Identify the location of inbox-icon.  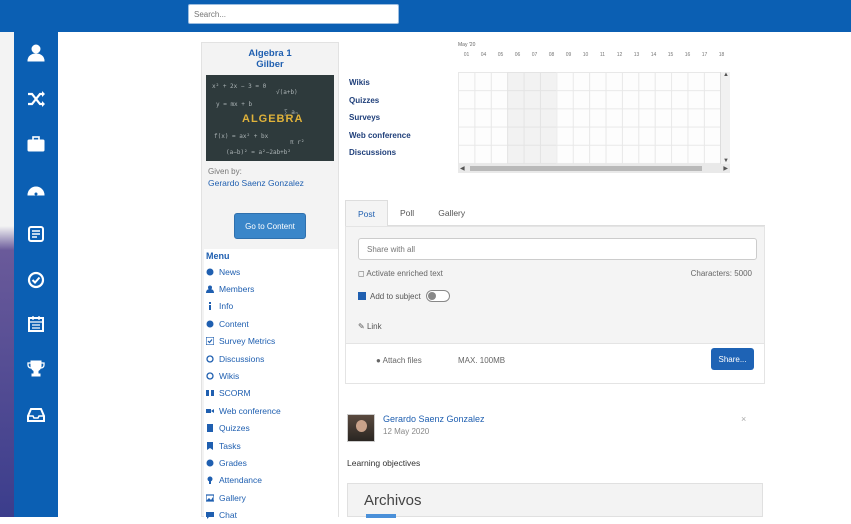
(36, 415).